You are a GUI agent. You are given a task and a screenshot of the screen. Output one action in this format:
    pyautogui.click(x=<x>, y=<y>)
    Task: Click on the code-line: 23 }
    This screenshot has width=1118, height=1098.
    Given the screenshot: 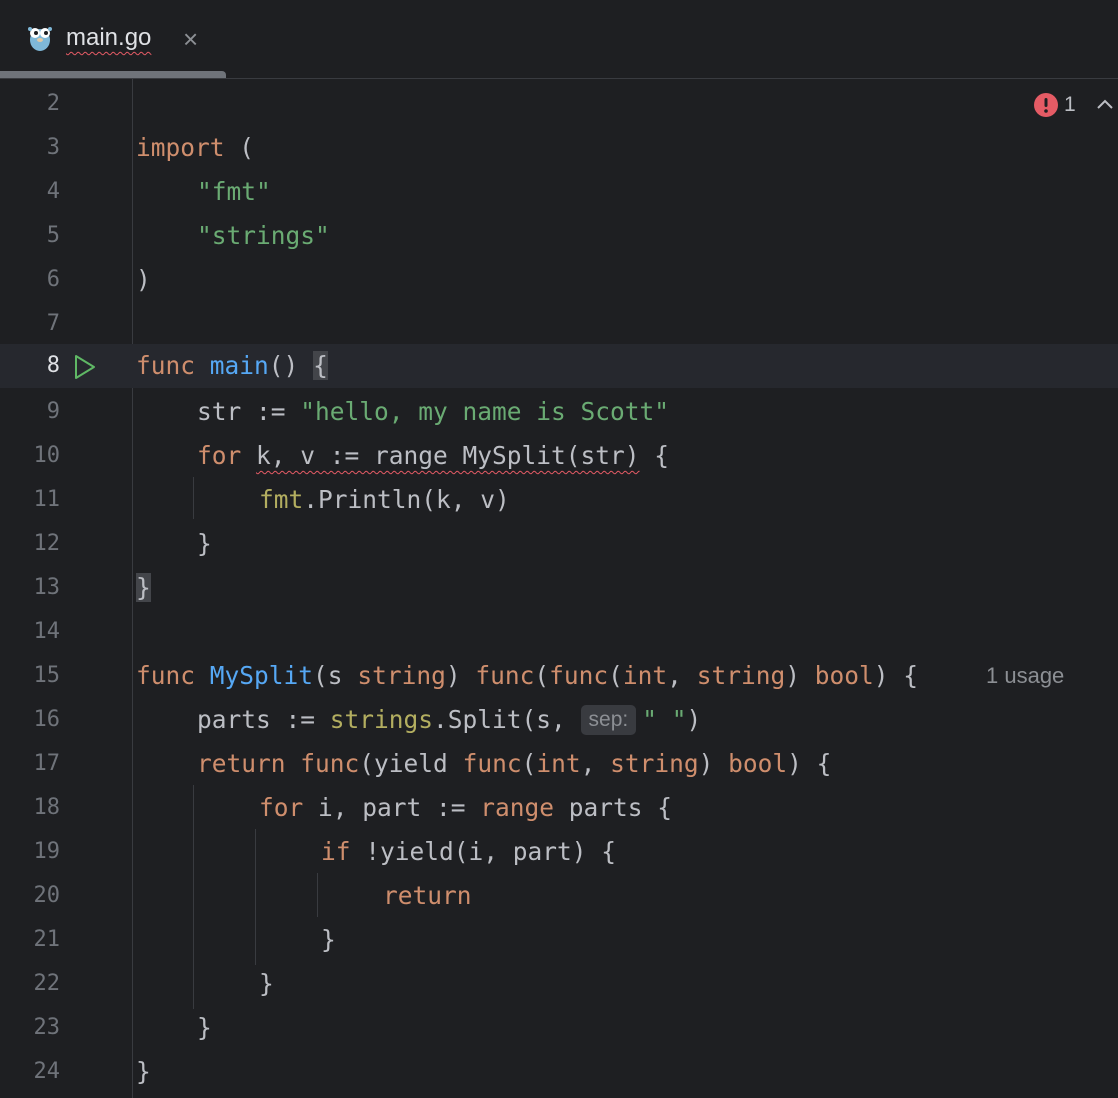 What is the action you would take?
    pyautogui.click(x=559, y=1028)
    